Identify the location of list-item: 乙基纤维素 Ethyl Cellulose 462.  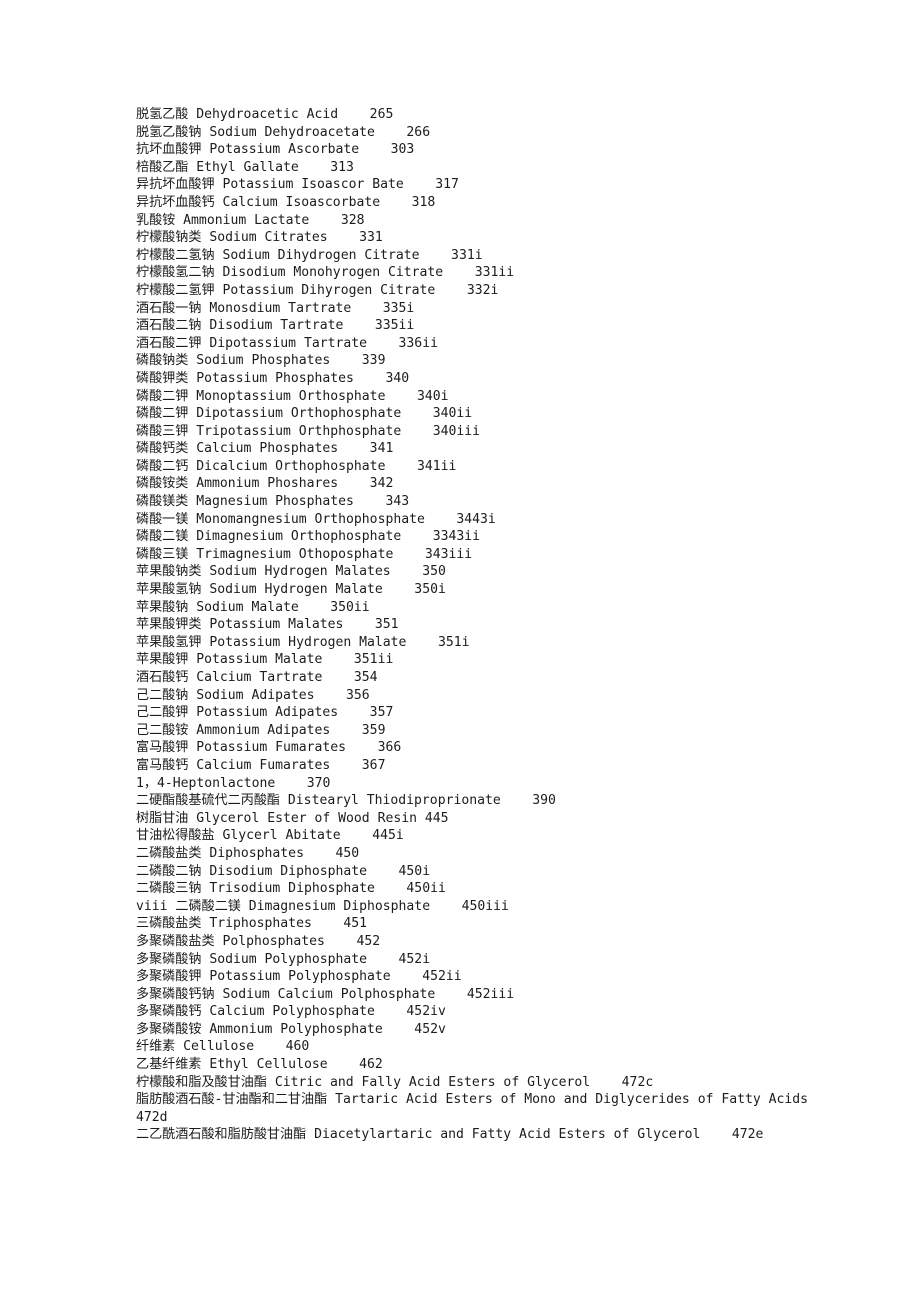
(259, 1065).